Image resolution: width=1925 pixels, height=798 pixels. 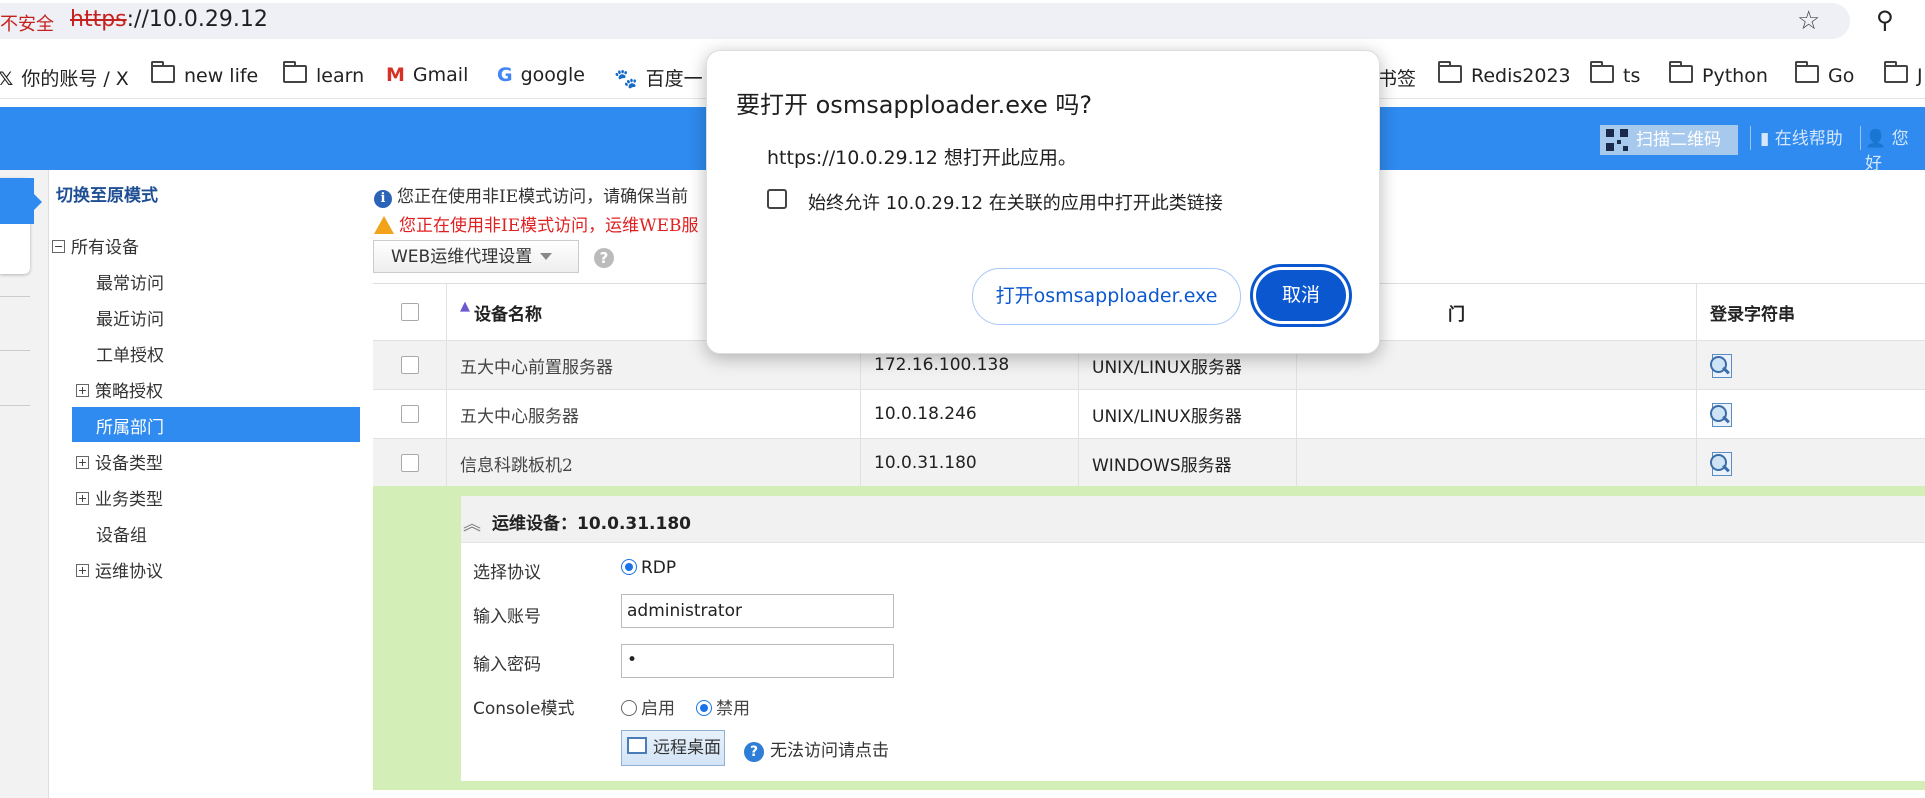 I want to click on table-row: 信息科跳板机2 10.0.31.180 WINDOWS服务器, so click(x=1149, y=463).